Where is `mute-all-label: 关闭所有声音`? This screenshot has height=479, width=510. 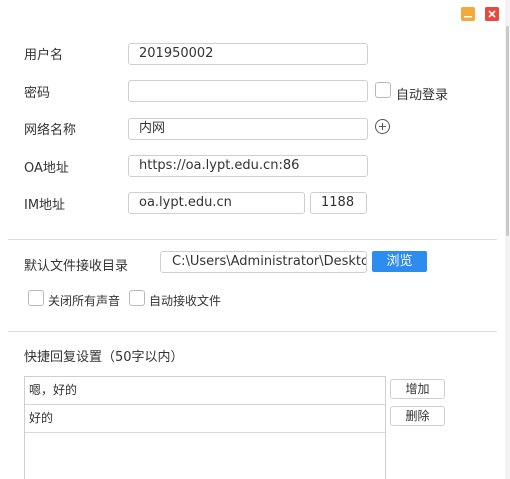 mute-all-label: 关闭所有声音 is located at coordinates (84, 301).